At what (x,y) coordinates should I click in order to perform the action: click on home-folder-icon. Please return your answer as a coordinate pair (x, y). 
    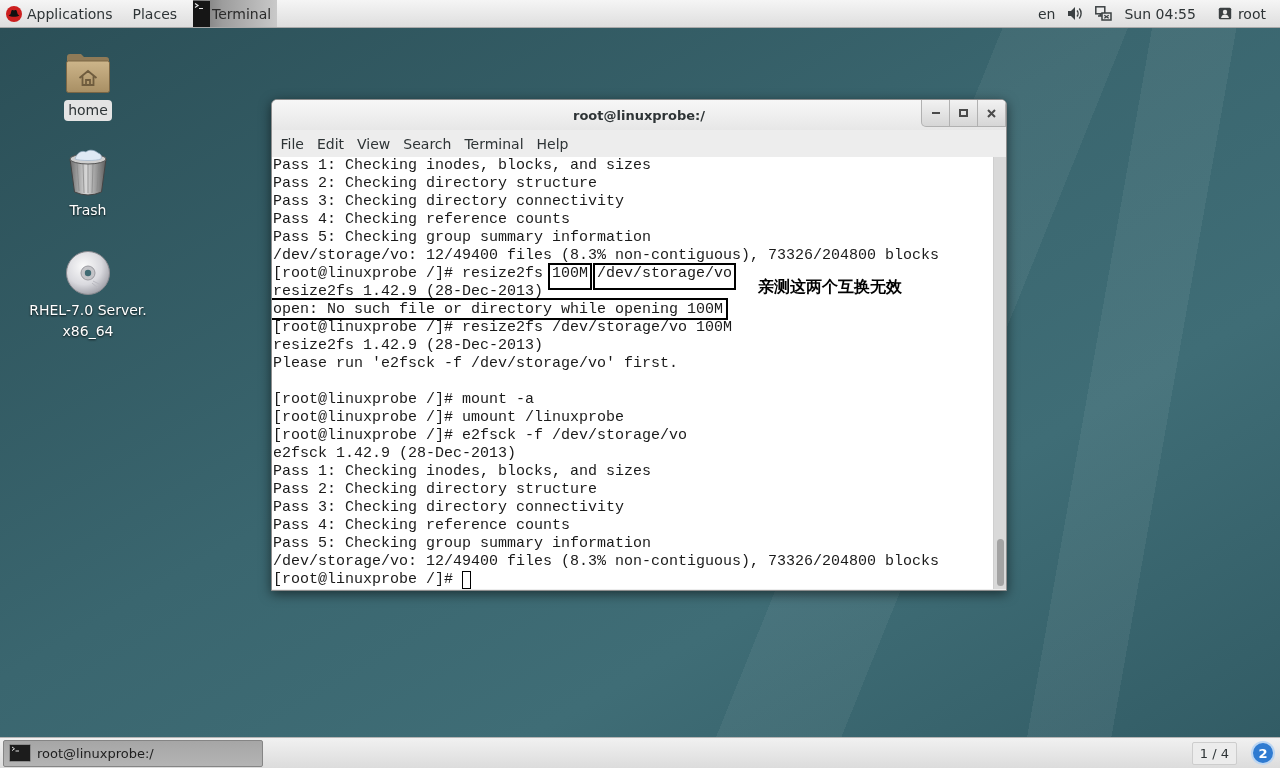
    Looking at the image, I should click on (88, 73).